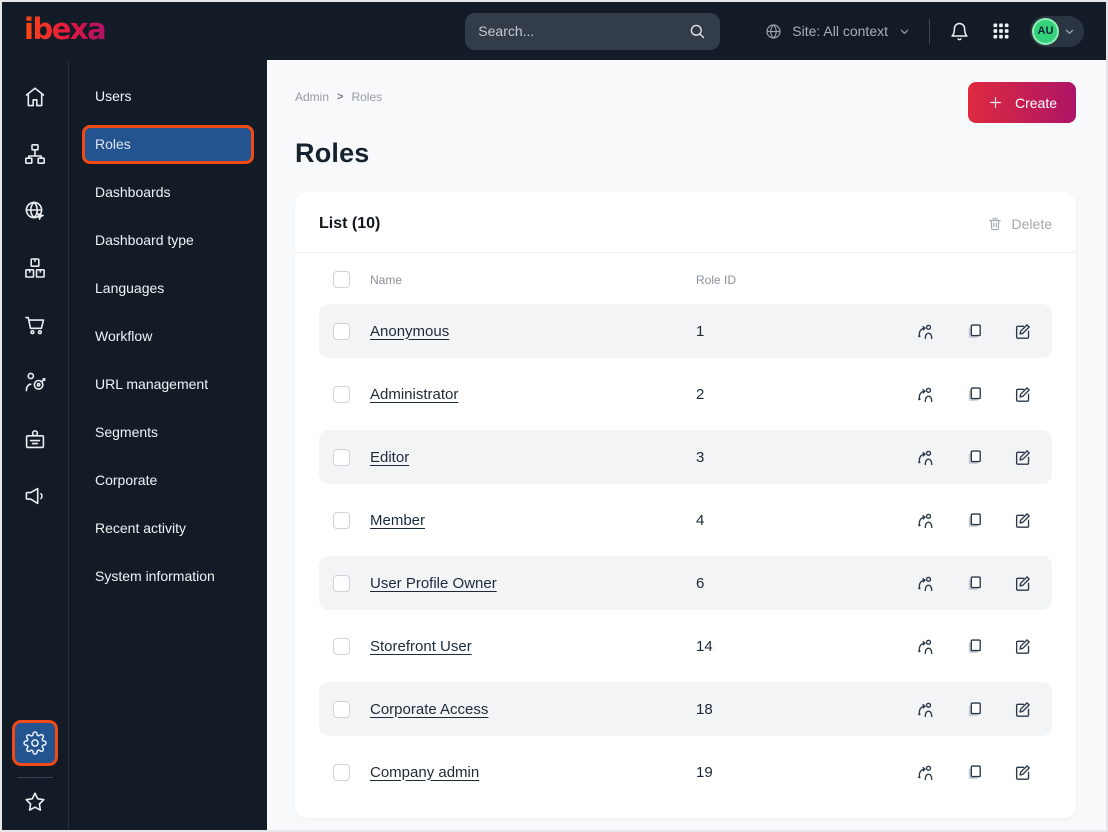 Image resolution: width=1108 pixels, height=832 pixels. Describe the element at coordinates (838, 31) in the screenshot. I see `site-context-selector: Site: All context` at that location.